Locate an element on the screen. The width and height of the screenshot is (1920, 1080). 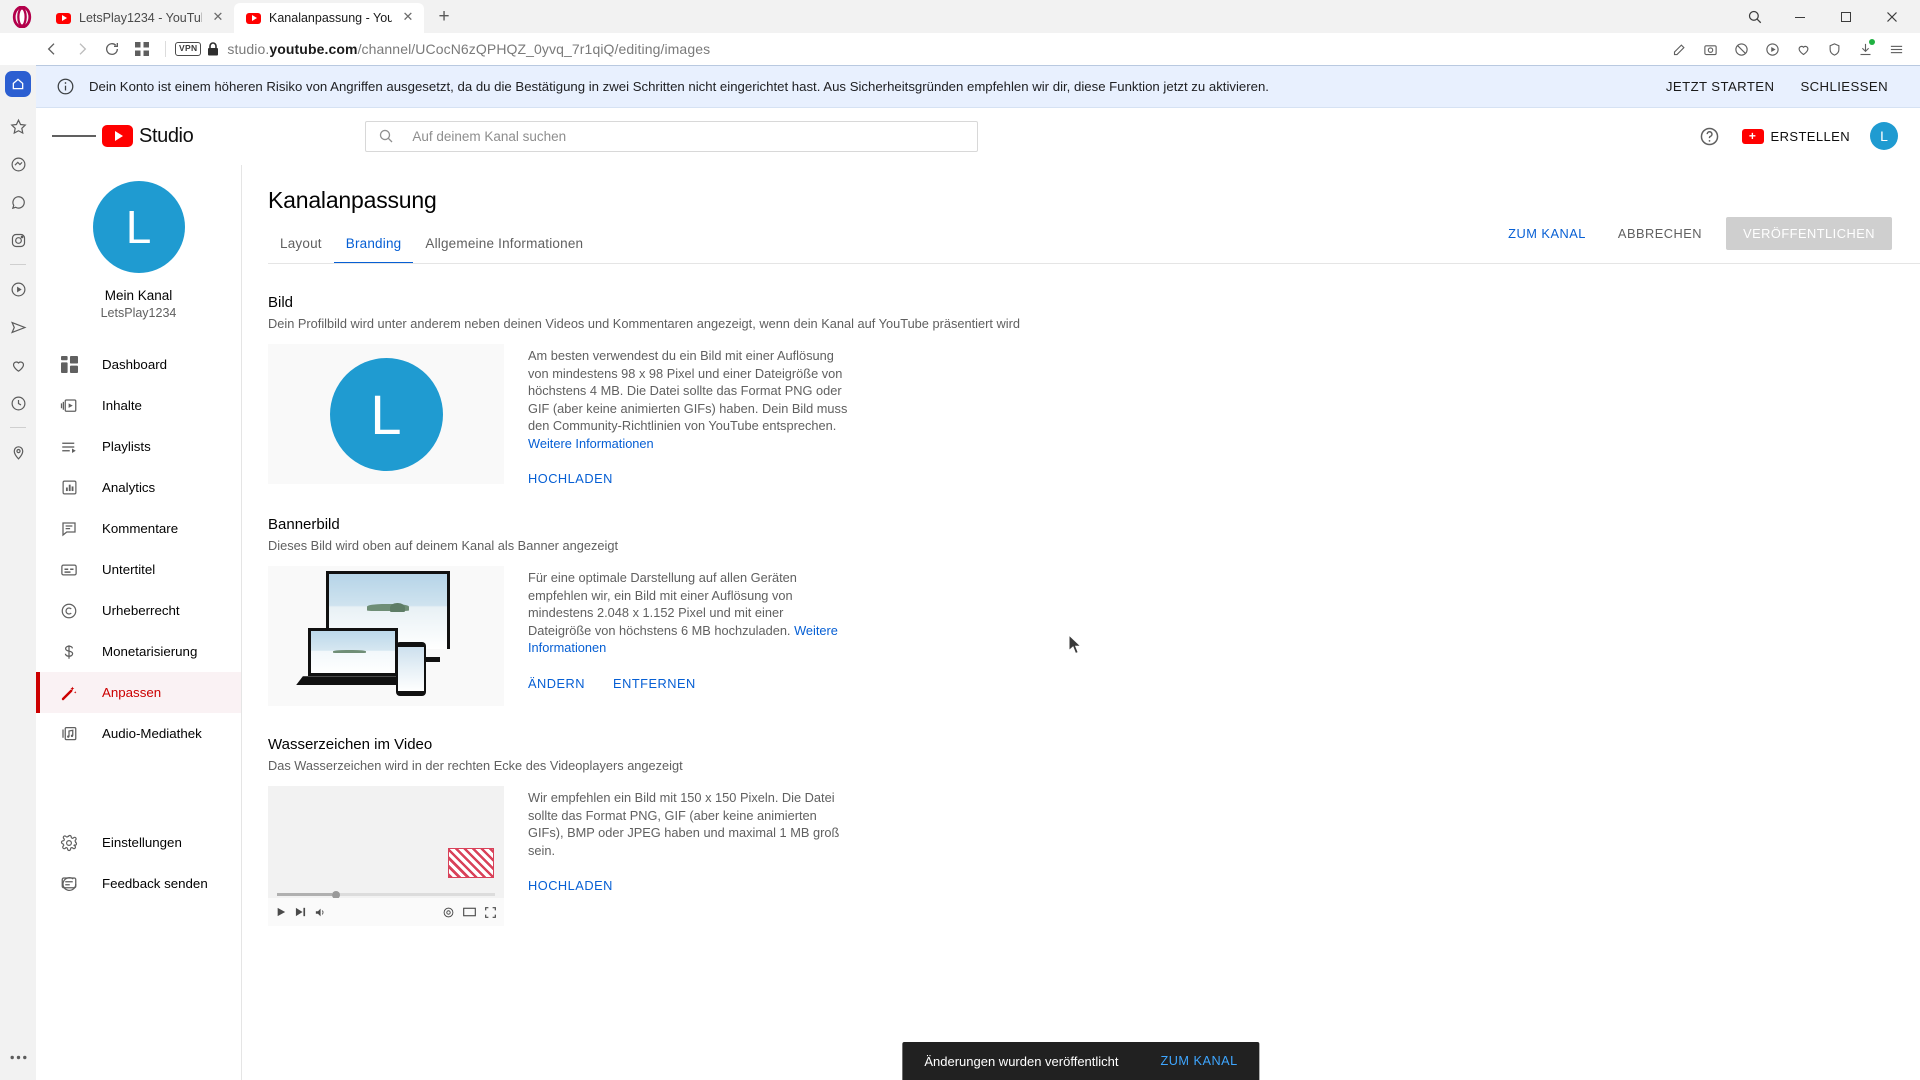
sidebar-heart-icon is located at coordinates (18, 365).